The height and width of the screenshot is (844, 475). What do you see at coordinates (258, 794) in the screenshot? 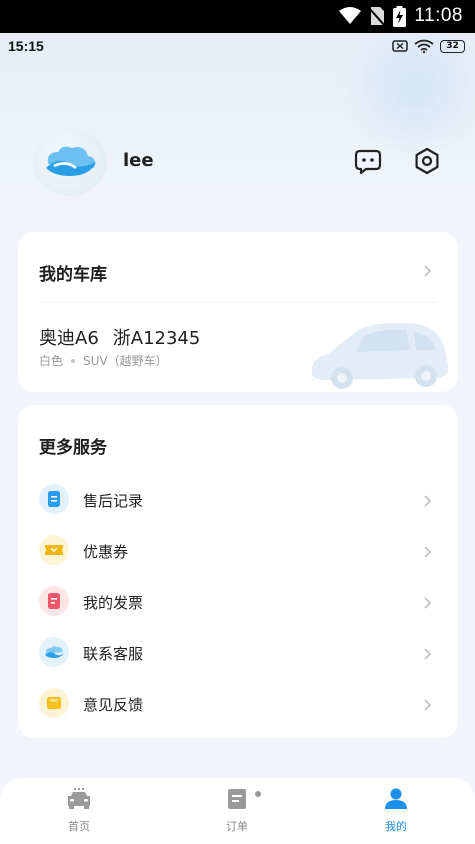
I see `orders-badge-dot` at bounding box center [258, 794].